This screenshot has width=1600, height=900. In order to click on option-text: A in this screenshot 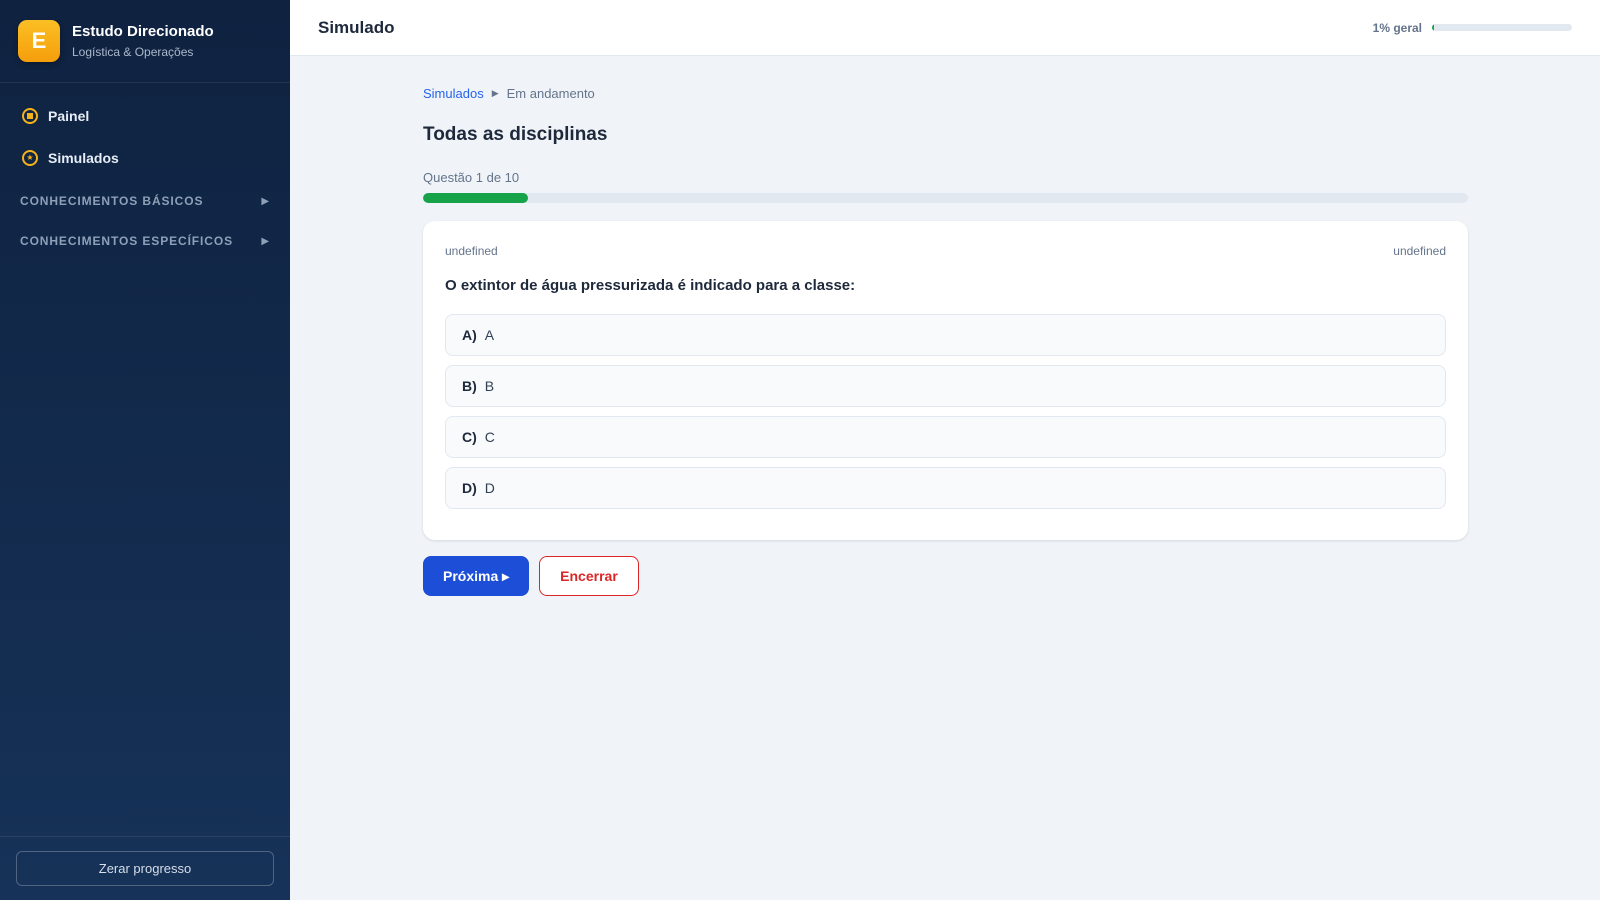, I will do `click(489, 335)`.